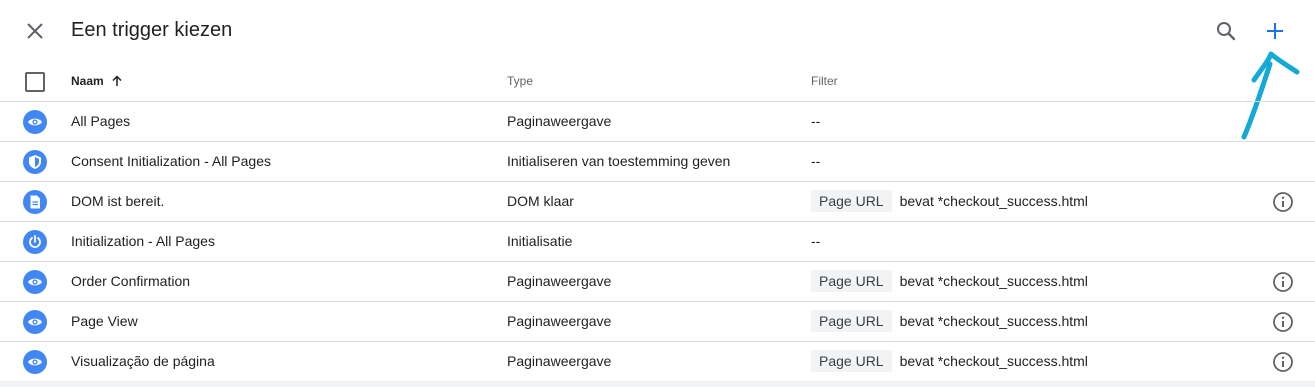 This screenshot has height=387, width=1315. I want to click on shield-icon, so click(35, 162).